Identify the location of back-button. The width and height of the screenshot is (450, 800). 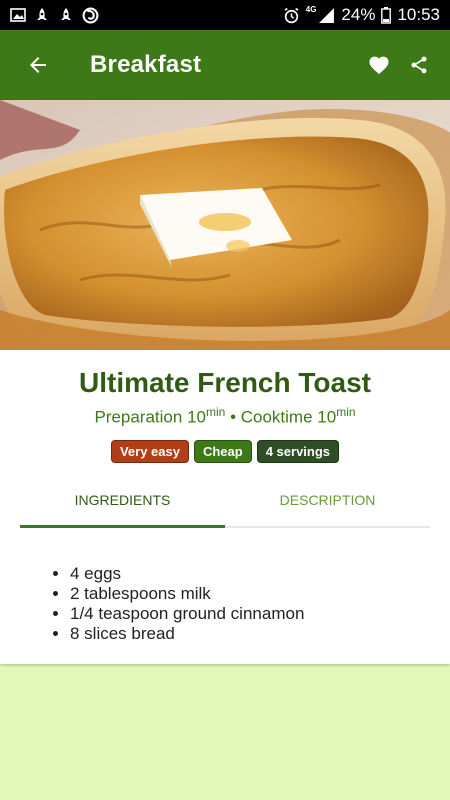
(38, 65).